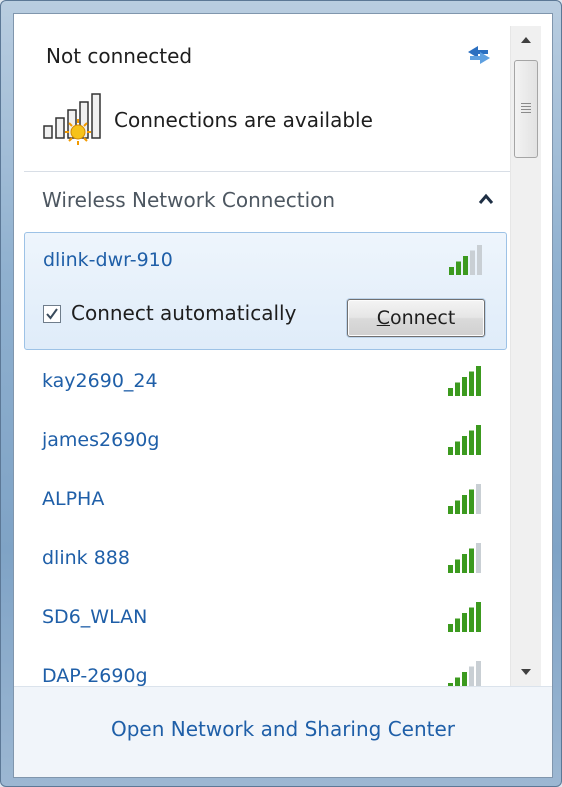 Image resolution: width=562 pixels, height=787 pixels. Describe the element at coordinates (265, 619) in the screenshot. I see `network-item: SD6_WLAN` at that location.